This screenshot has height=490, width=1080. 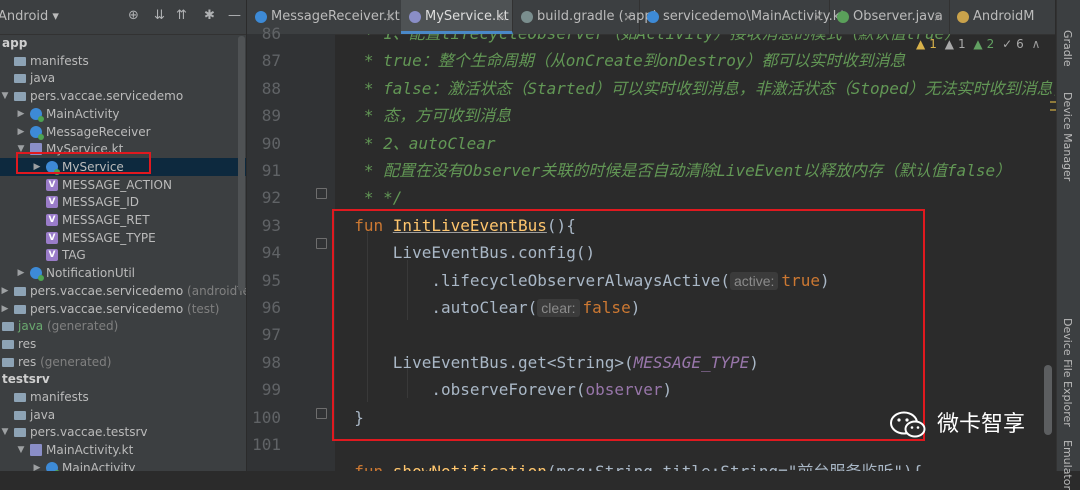 What do you see at coordinates (1067, 48) in the screenshot?
I see `tool-window-gradle: Gradle` at bounding box center [1067, 48].